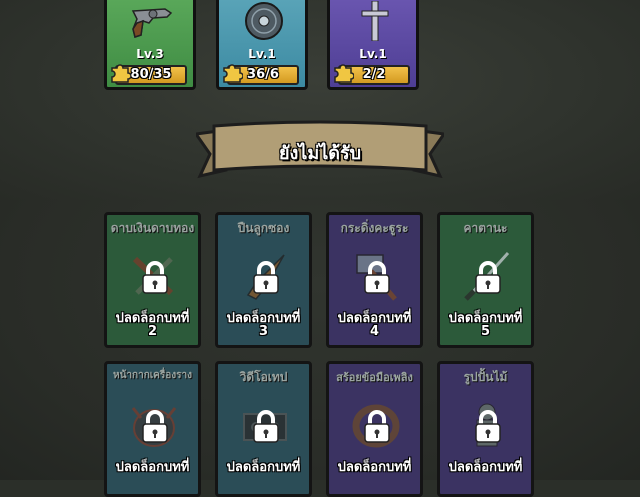 The image size is (640, 497). What do you see at coordinates (374, 228) in the screenshot?
I see `item-name: กระดิ่งคะฐูระ` at bounding box center [374, 228].